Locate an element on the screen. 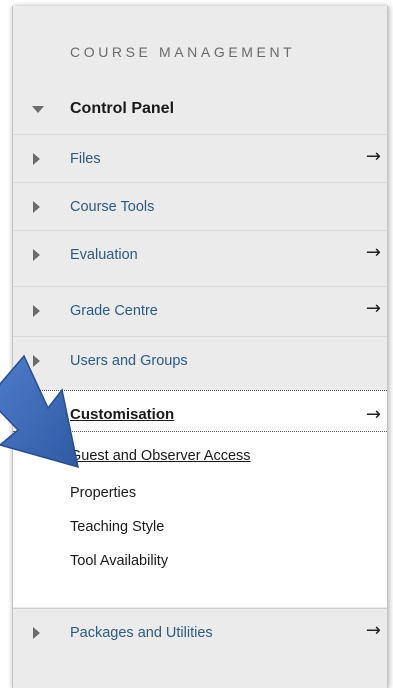 The image size is (393, 688). callout-arrow-shape is located at coordinates (39, 411).